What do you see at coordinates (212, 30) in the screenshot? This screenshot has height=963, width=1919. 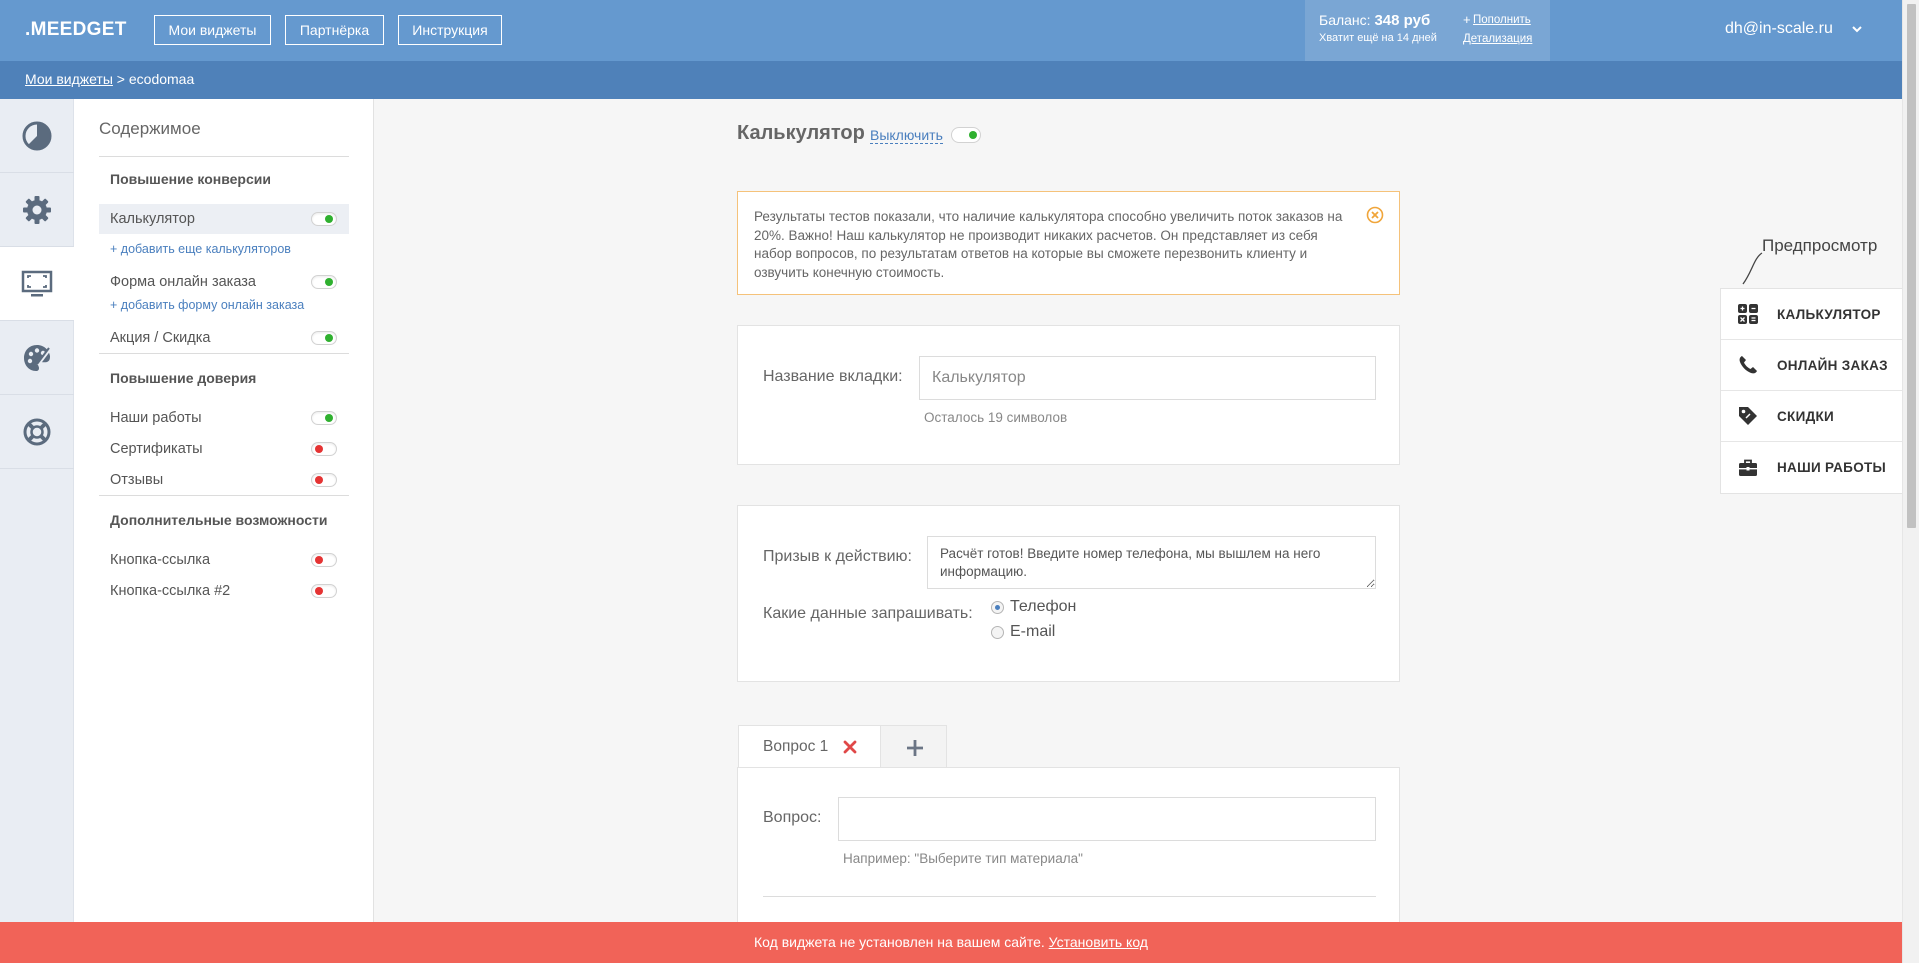 I see `my-widgets-button: Мои виджеты` at bounding box center [212, 30].